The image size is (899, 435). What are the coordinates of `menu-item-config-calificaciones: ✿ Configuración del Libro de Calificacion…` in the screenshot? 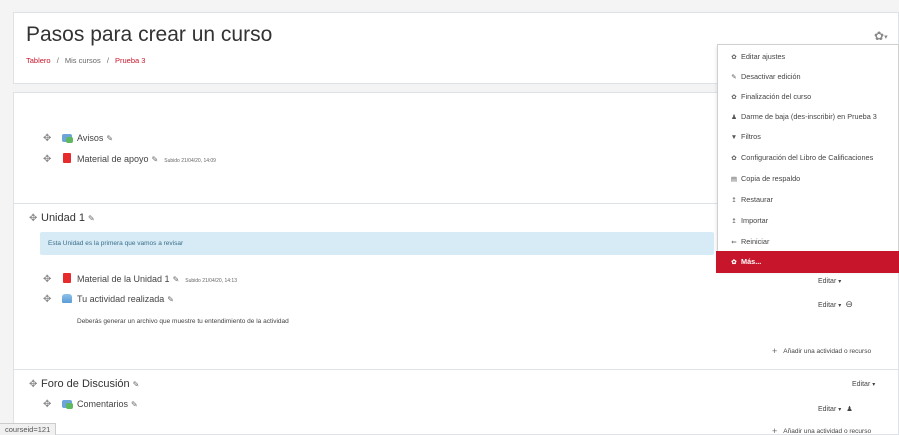 It's located at (808, 158).